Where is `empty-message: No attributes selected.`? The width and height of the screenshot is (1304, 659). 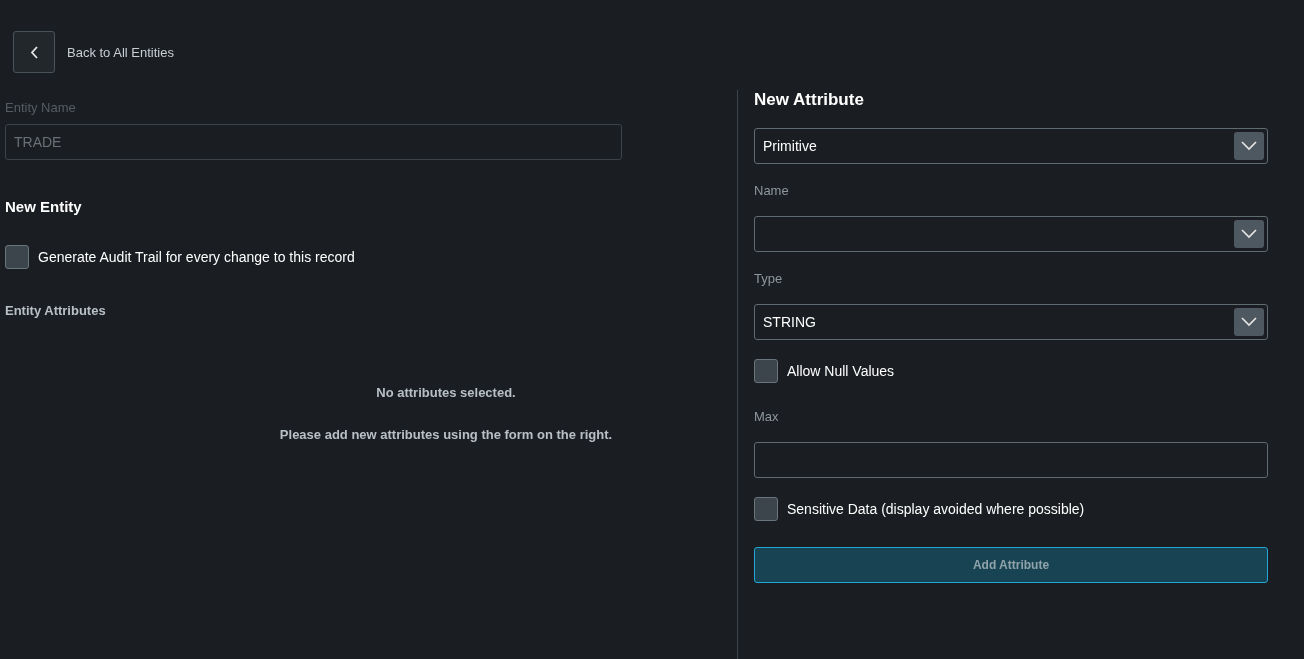
empty-message: No attributes selected. is located at coordinates (446, 392).